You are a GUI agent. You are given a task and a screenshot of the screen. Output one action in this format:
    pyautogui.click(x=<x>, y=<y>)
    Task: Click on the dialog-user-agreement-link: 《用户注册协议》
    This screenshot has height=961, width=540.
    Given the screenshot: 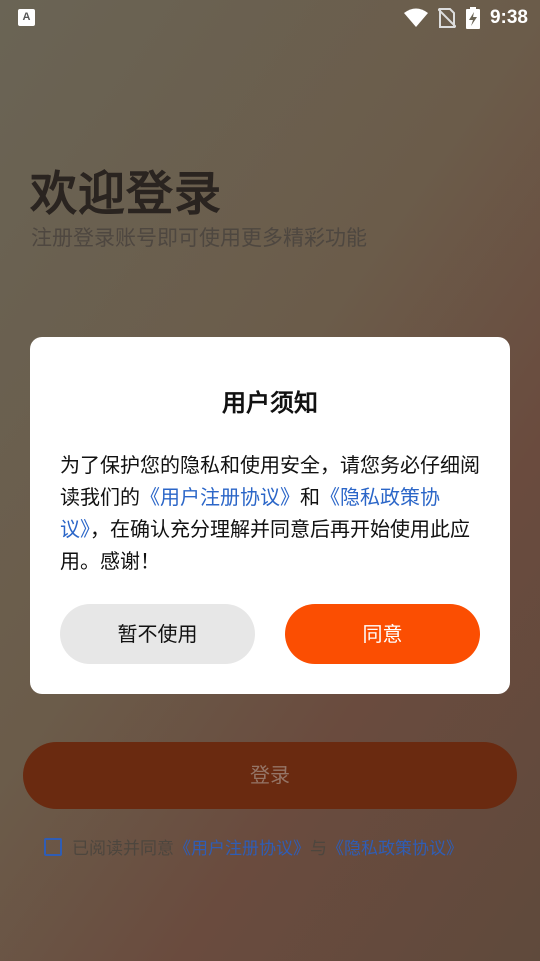 What is the action you would take?
    pyautogui.click(x=220, y=497)
    